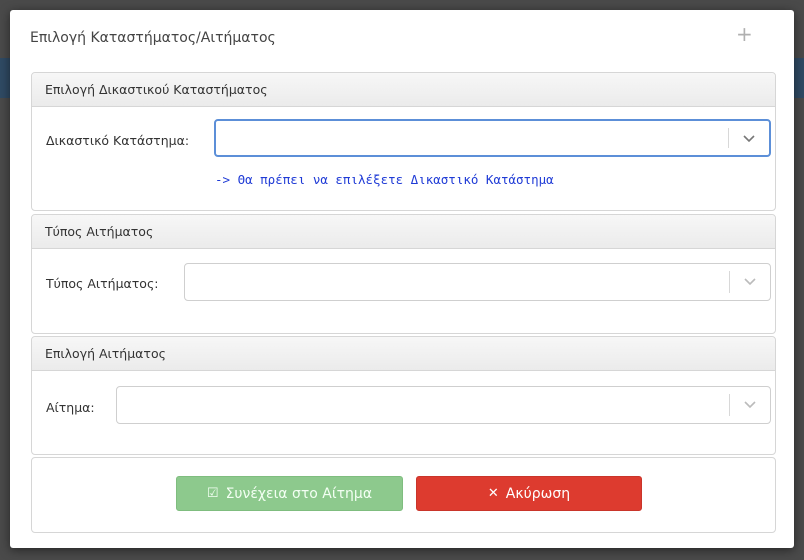  I want to click on continue-button-label: Συνέχεια στο Αίτημα, so click(299, 493).